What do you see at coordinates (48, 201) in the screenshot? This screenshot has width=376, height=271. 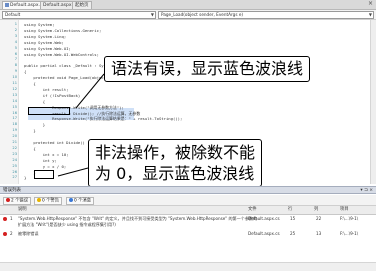 I see `warnings-filter-button: 0 个警告` at bounding box center [48, 201].